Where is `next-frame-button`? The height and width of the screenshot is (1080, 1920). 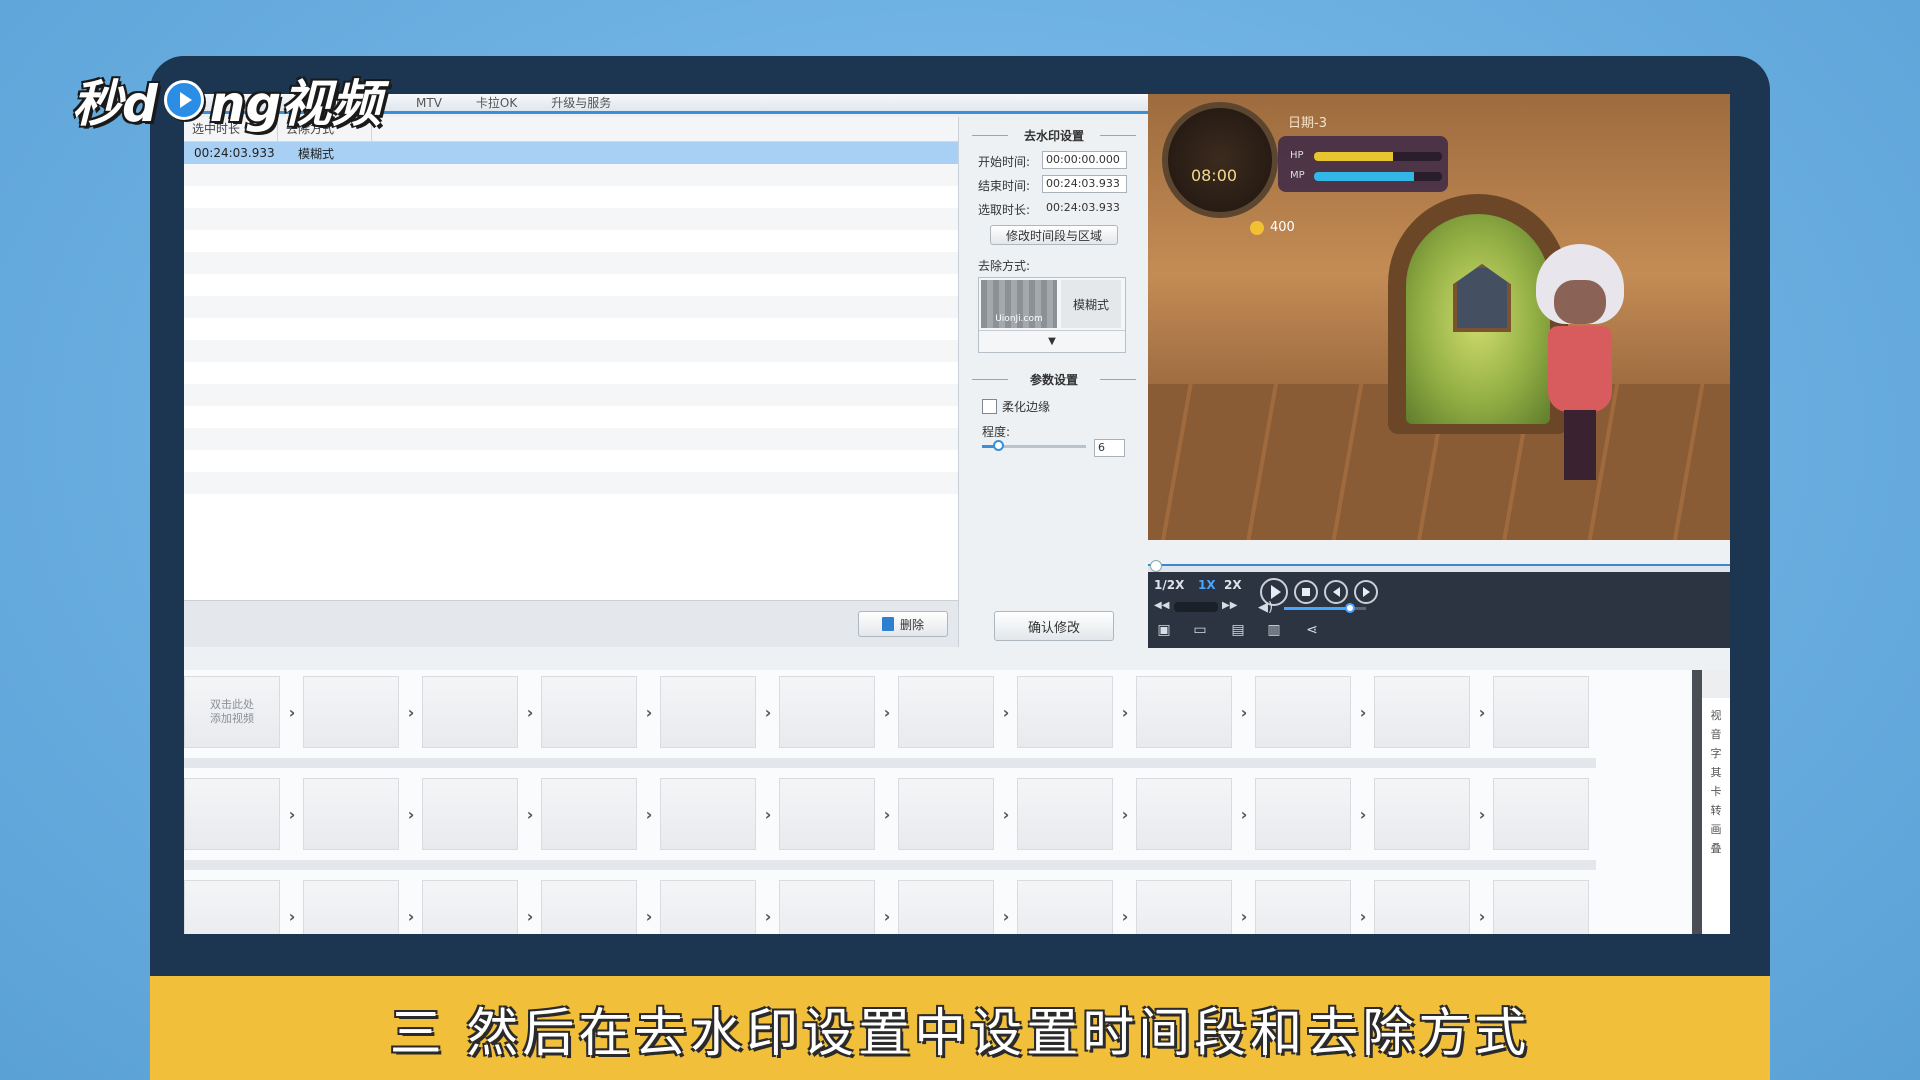
next-frame-button is located at coordinates (1366, 592).